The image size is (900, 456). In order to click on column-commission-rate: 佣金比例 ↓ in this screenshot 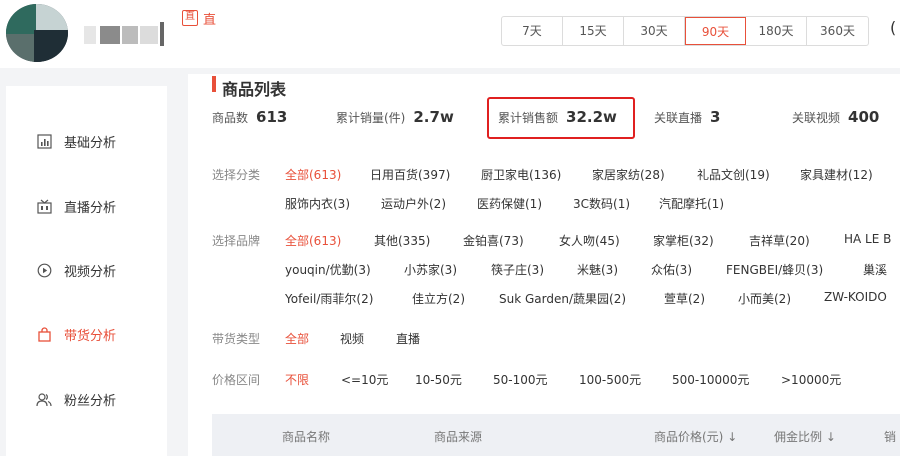, I will do `click(805, 436)`.